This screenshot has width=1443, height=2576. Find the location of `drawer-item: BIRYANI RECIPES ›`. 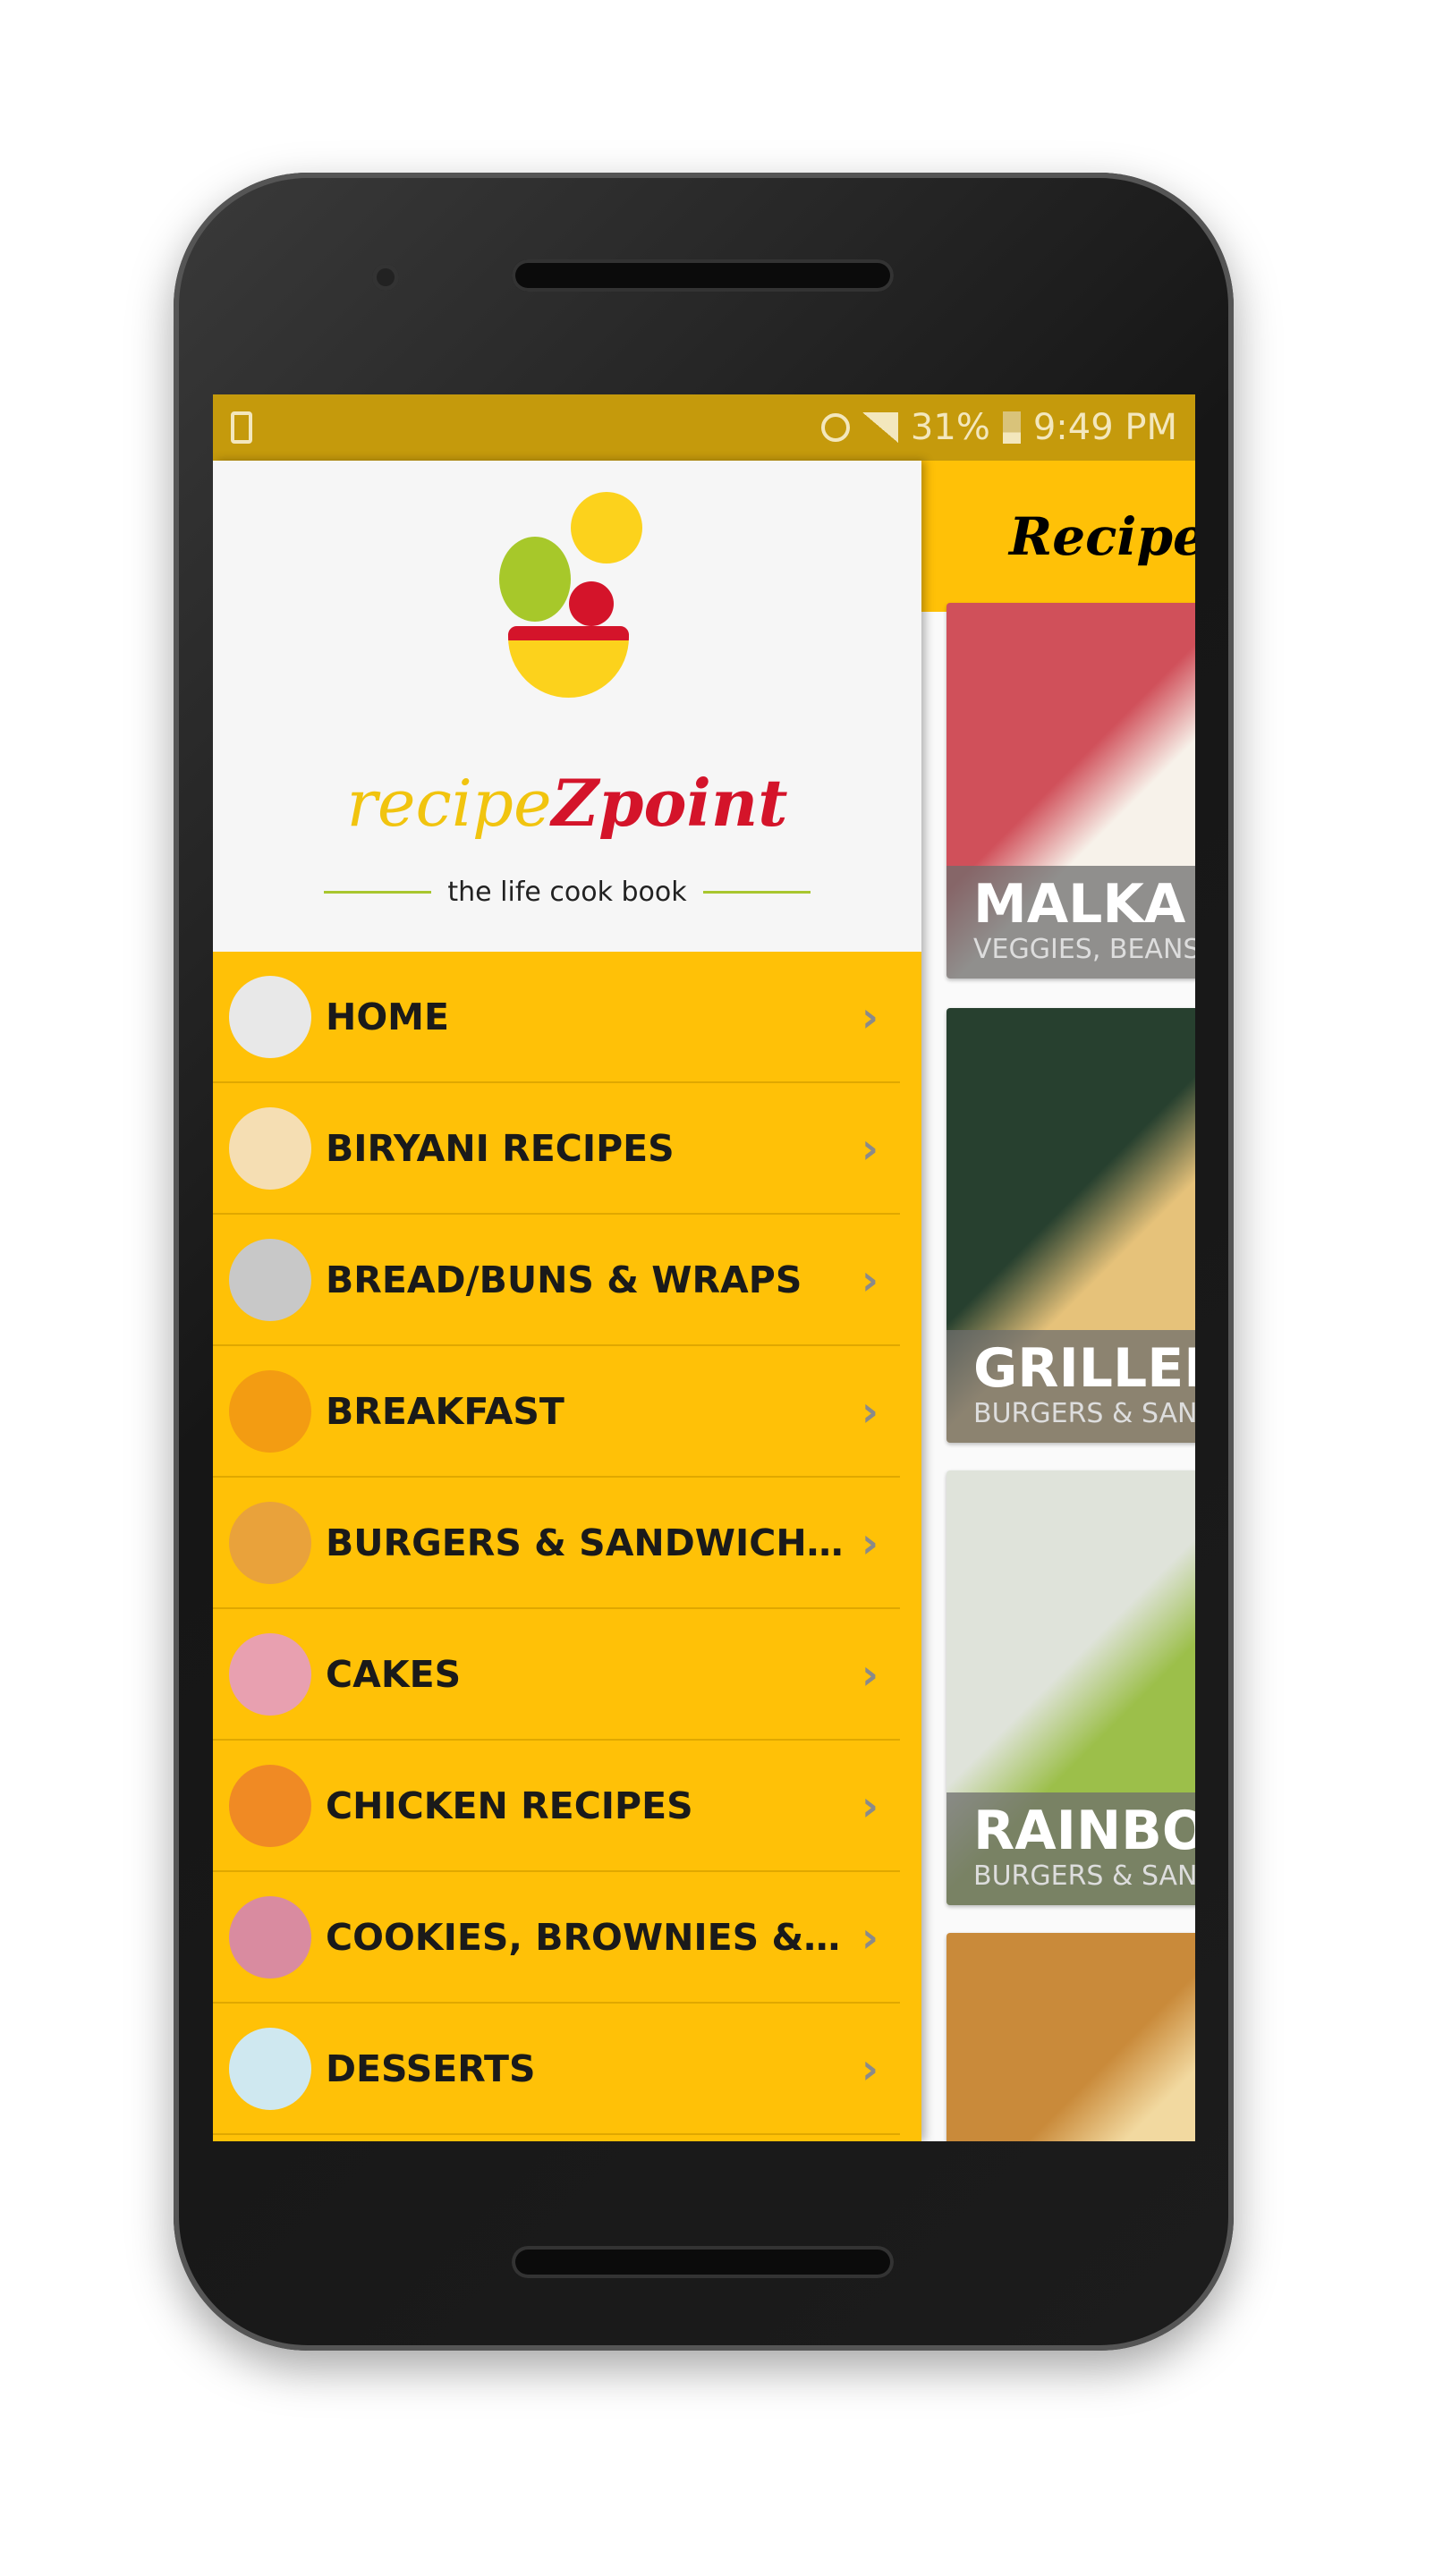

drawer-item: BIRYANI RECIPES › is located at coordinates (556, 1149).